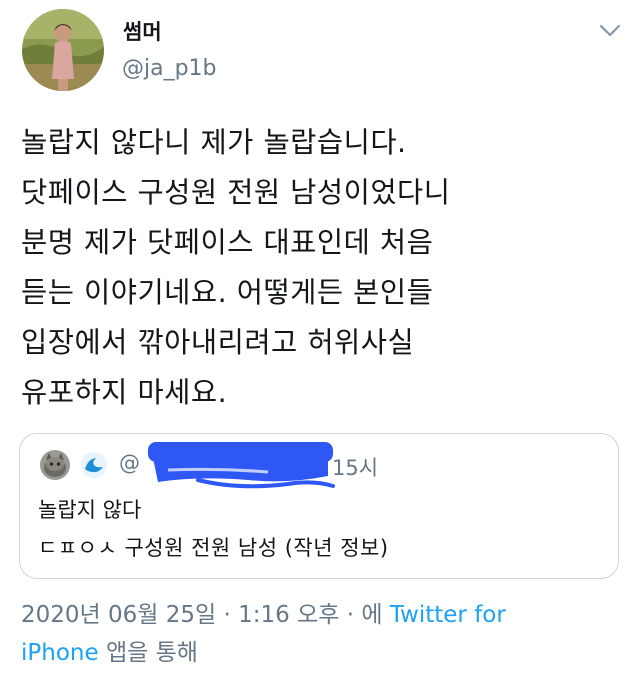  I want to click on source-suffix: 앱을 통해, so click(151, 653).